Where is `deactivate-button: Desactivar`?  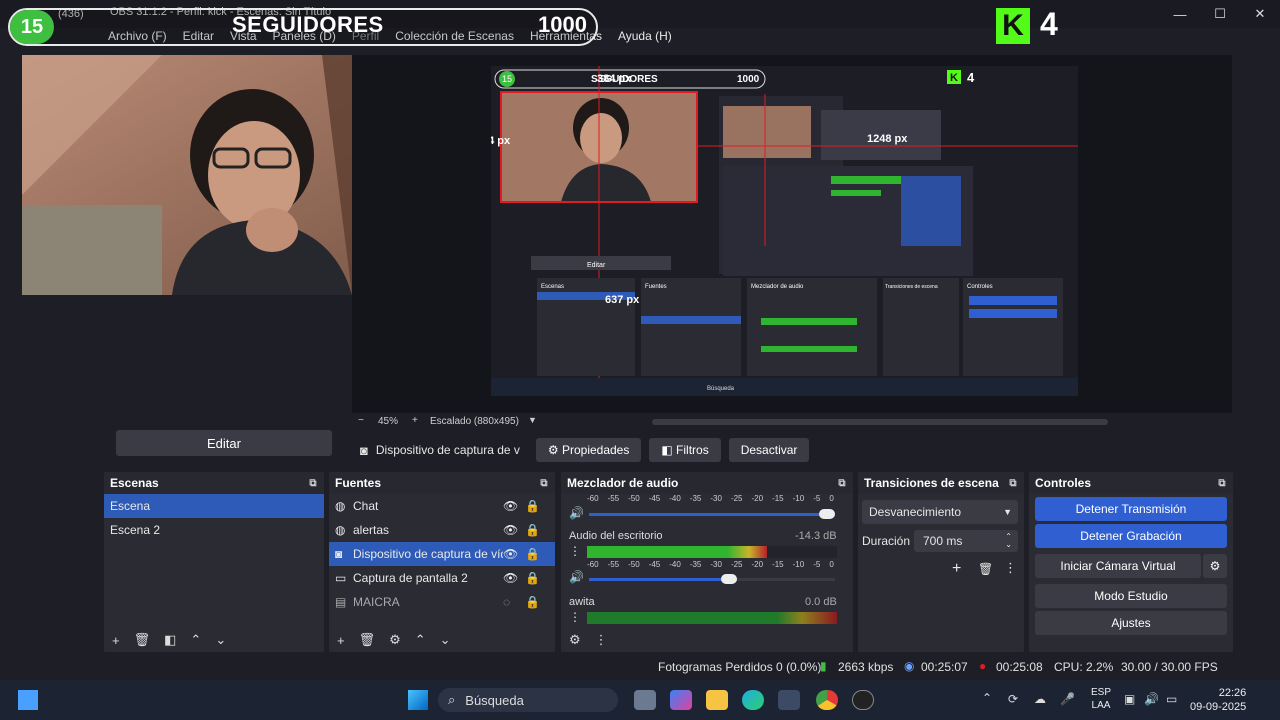 deactivate-button: Desactivar is located at coordinates (769, 450).